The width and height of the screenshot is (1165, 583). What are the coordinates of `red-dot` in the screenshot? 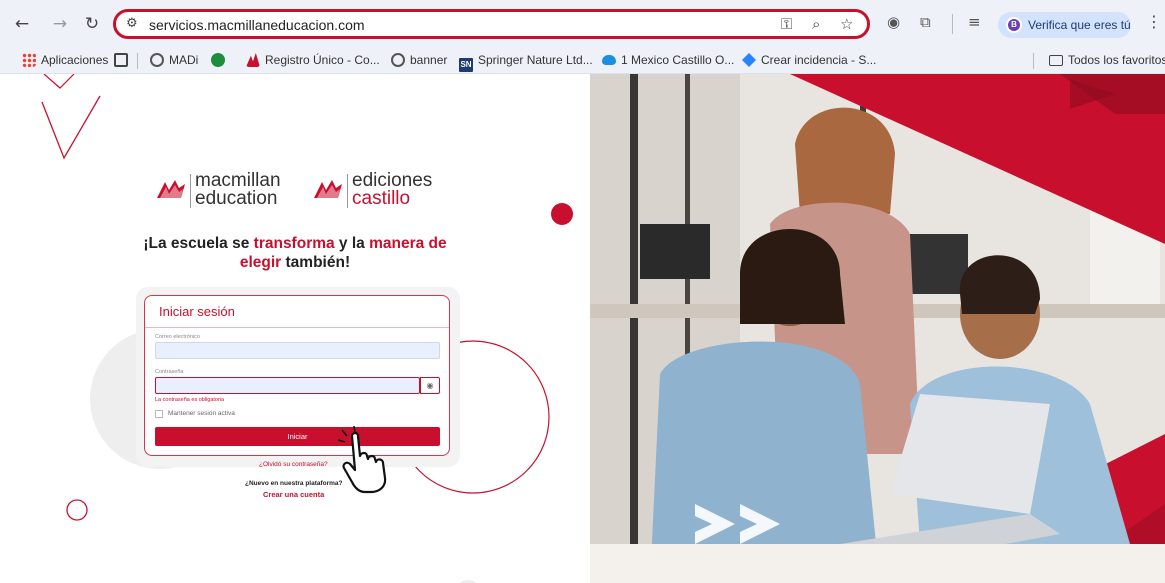 It's located at (562, 214).